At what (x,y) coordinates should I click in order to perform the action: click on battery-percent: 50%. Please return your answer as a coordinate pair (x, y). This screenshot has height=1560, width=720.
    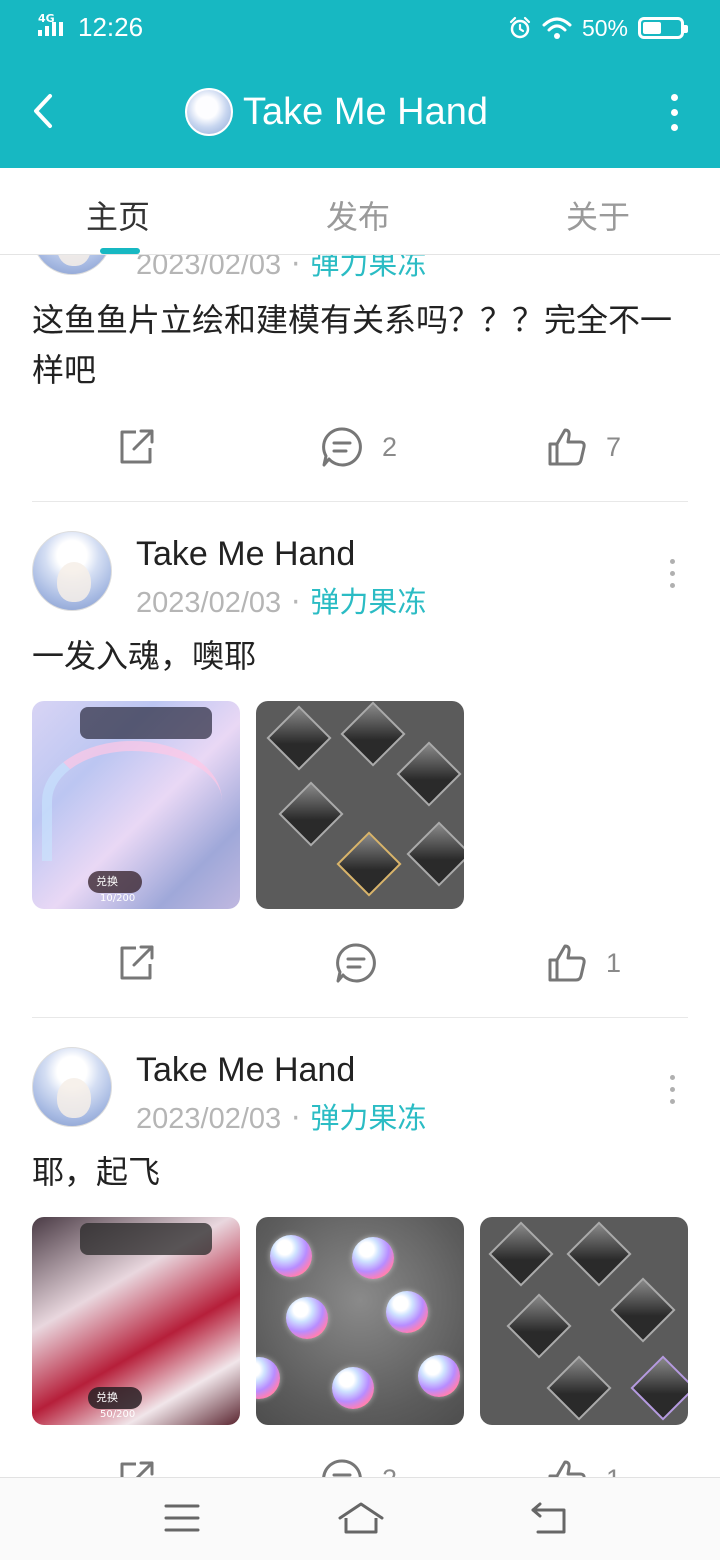
    Looking at the image, I should click on (604, 27).